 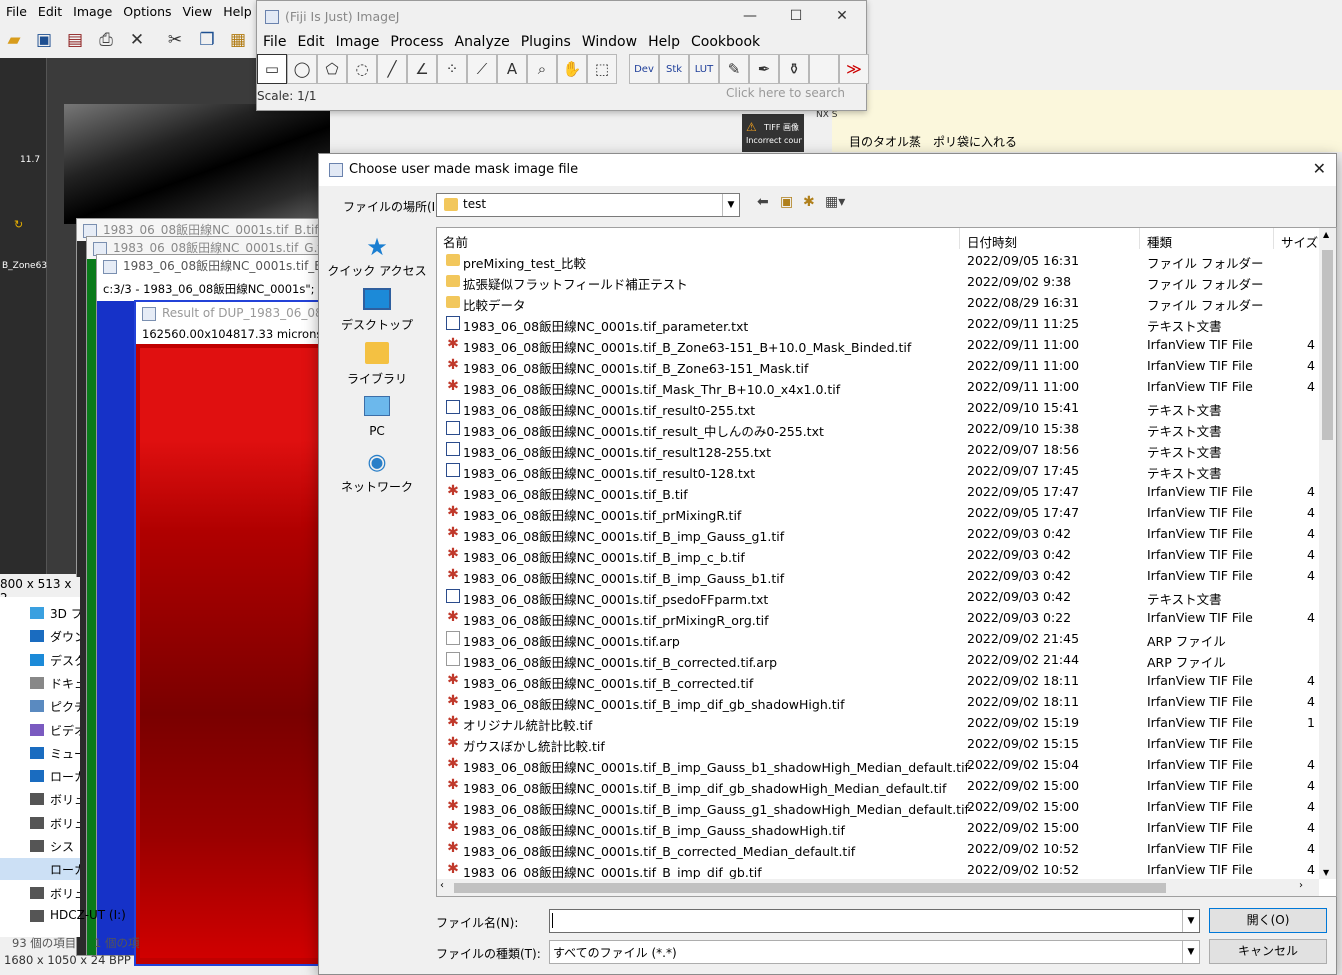 What do you see at coordinates (377, 310) in the screenshot?
I see `place-desktop: デスクトップ` at bounding box center [377, 310].